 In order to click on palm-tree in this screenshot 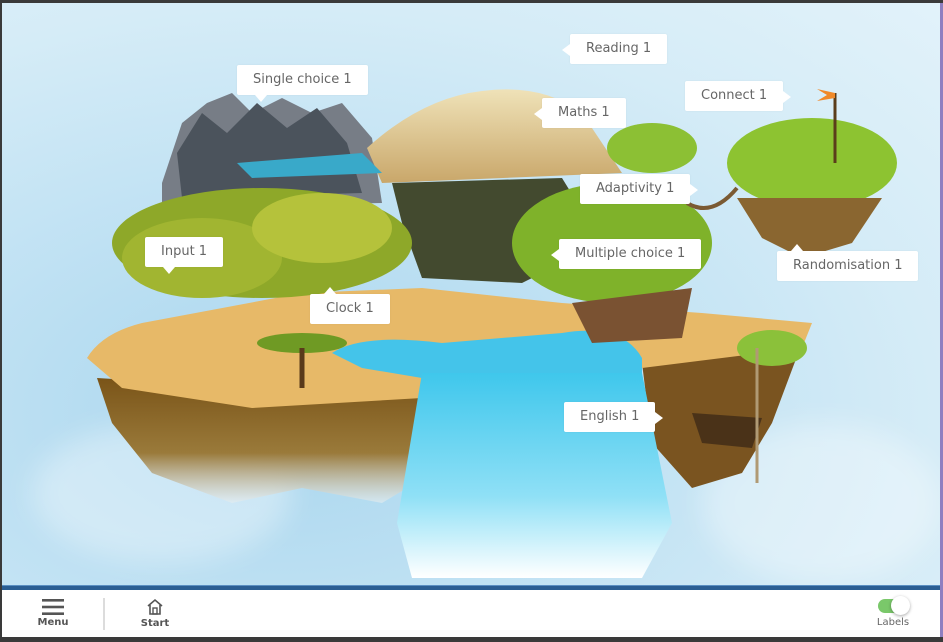, I will do `click(772, 348)`.